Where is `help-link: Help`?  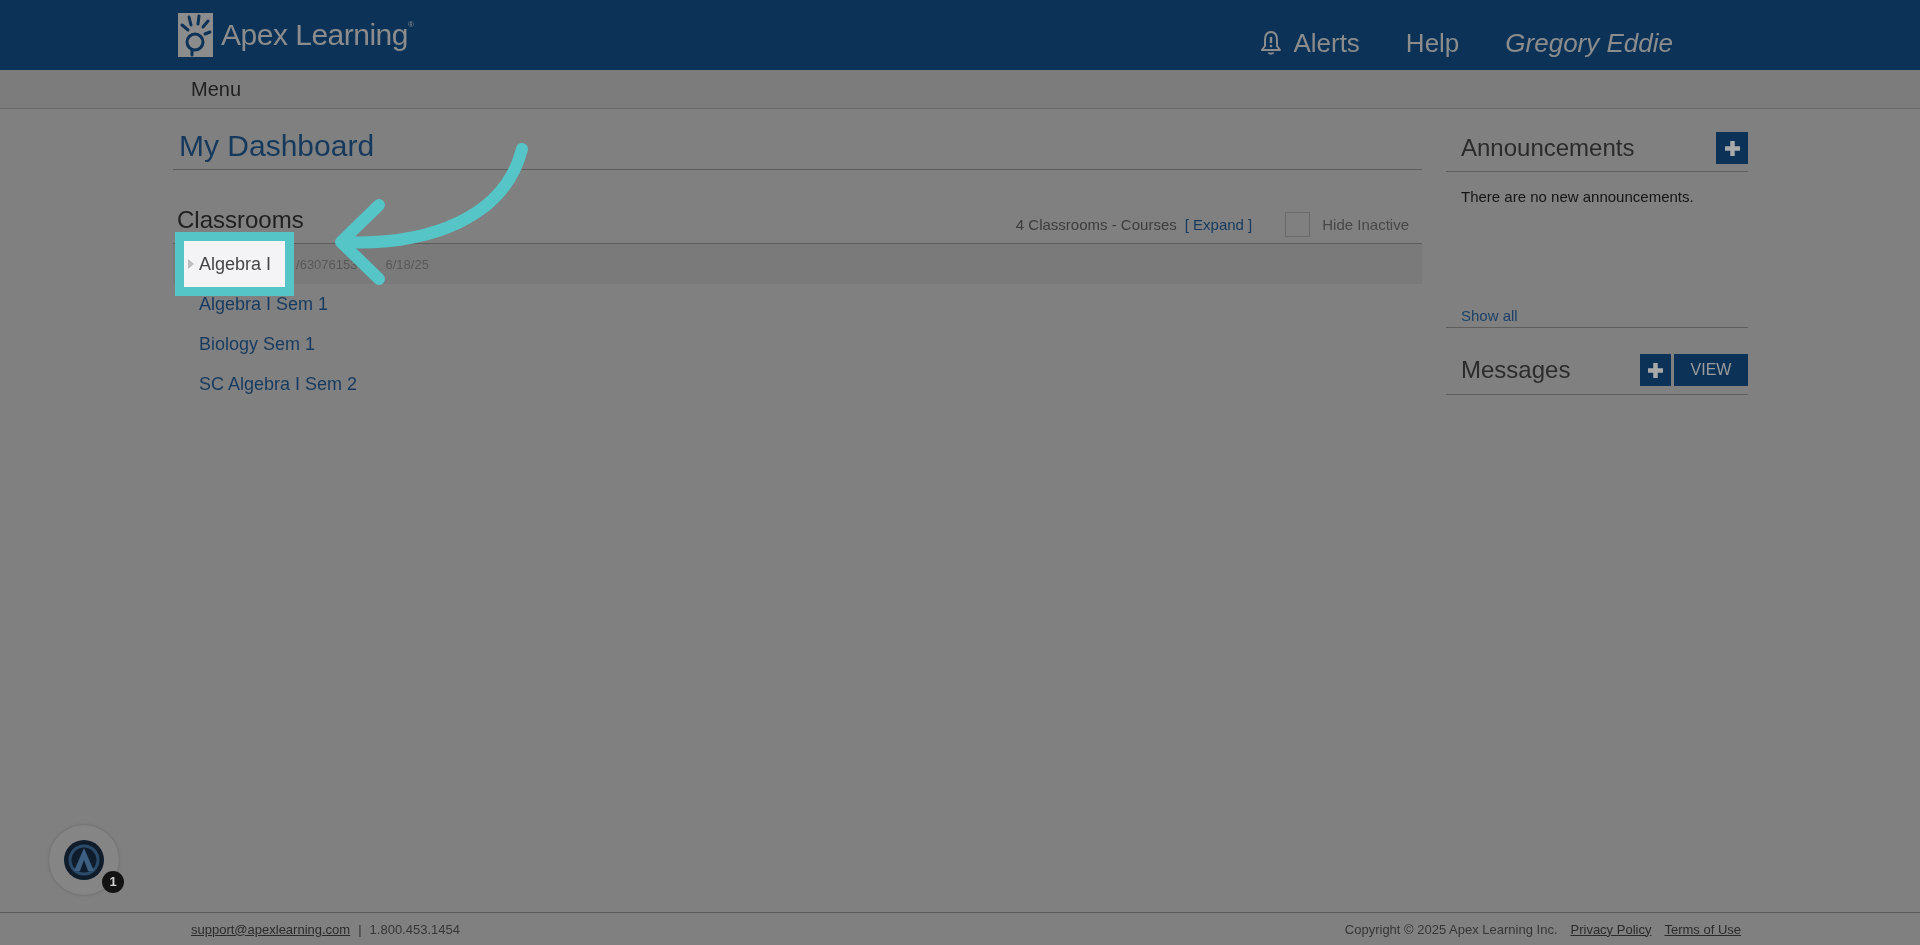
help-link: Help is located at coordinates (1432, 43).